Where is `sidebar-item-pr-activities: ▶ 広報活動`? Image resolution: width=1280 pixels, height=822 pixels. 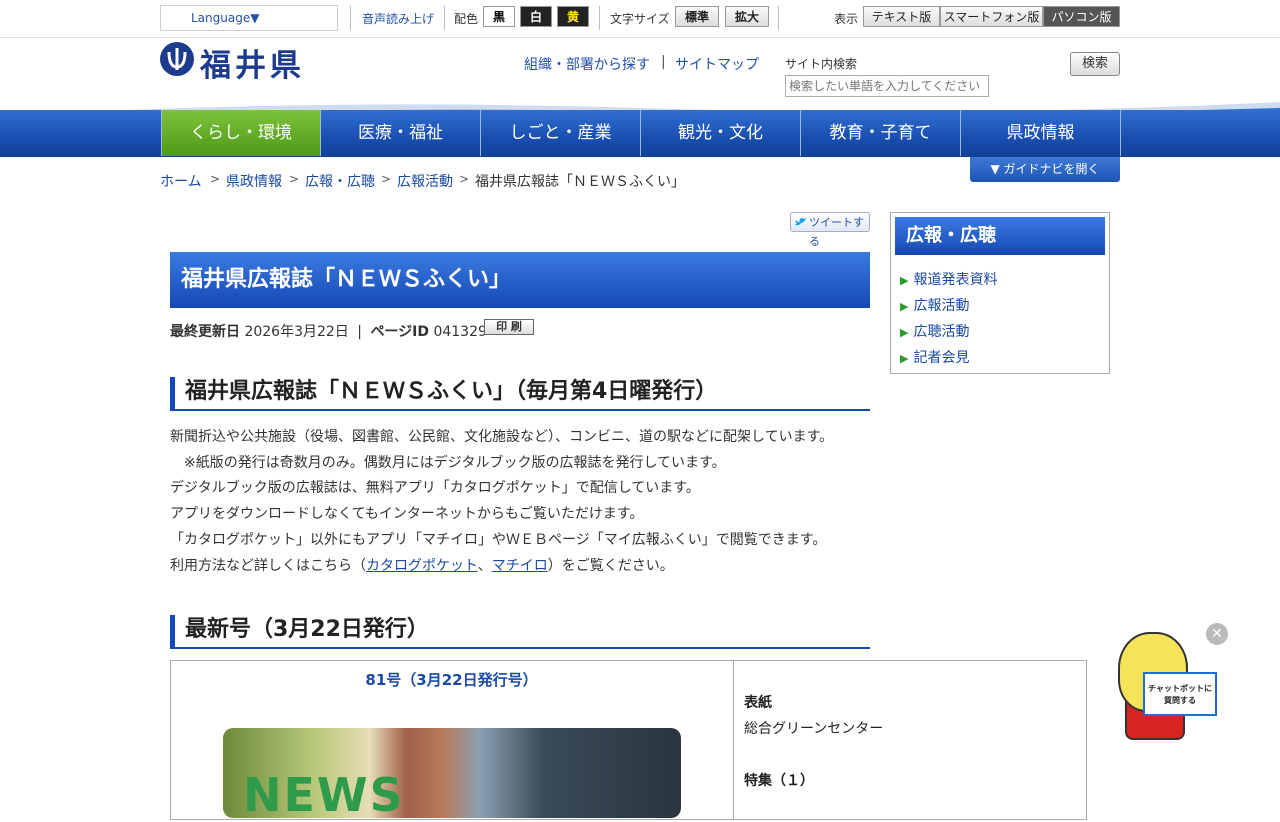
sidebar-item-pr-activities: ▶ 広報活動 is located at coordinates (934, 305).